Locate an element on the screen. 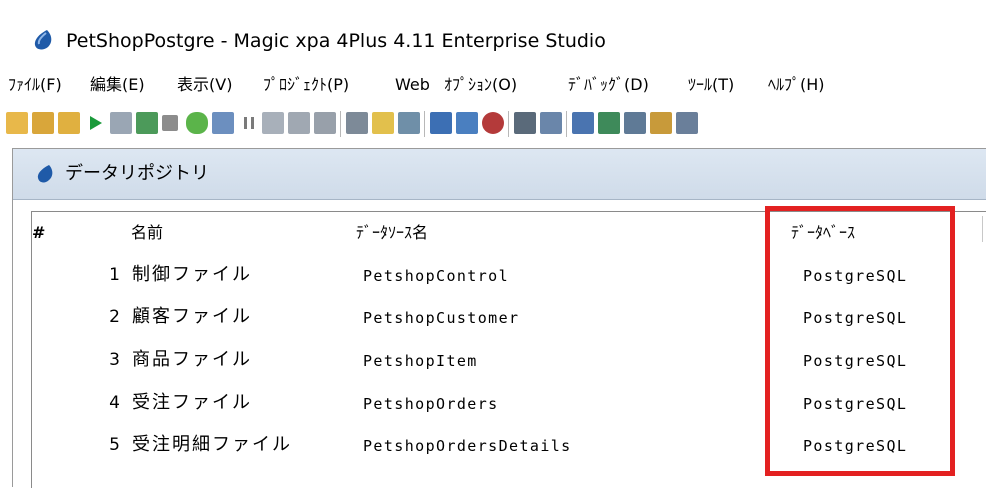 This screenshot has width=986, height=488. run-icon is located at coordinates (95, 123).